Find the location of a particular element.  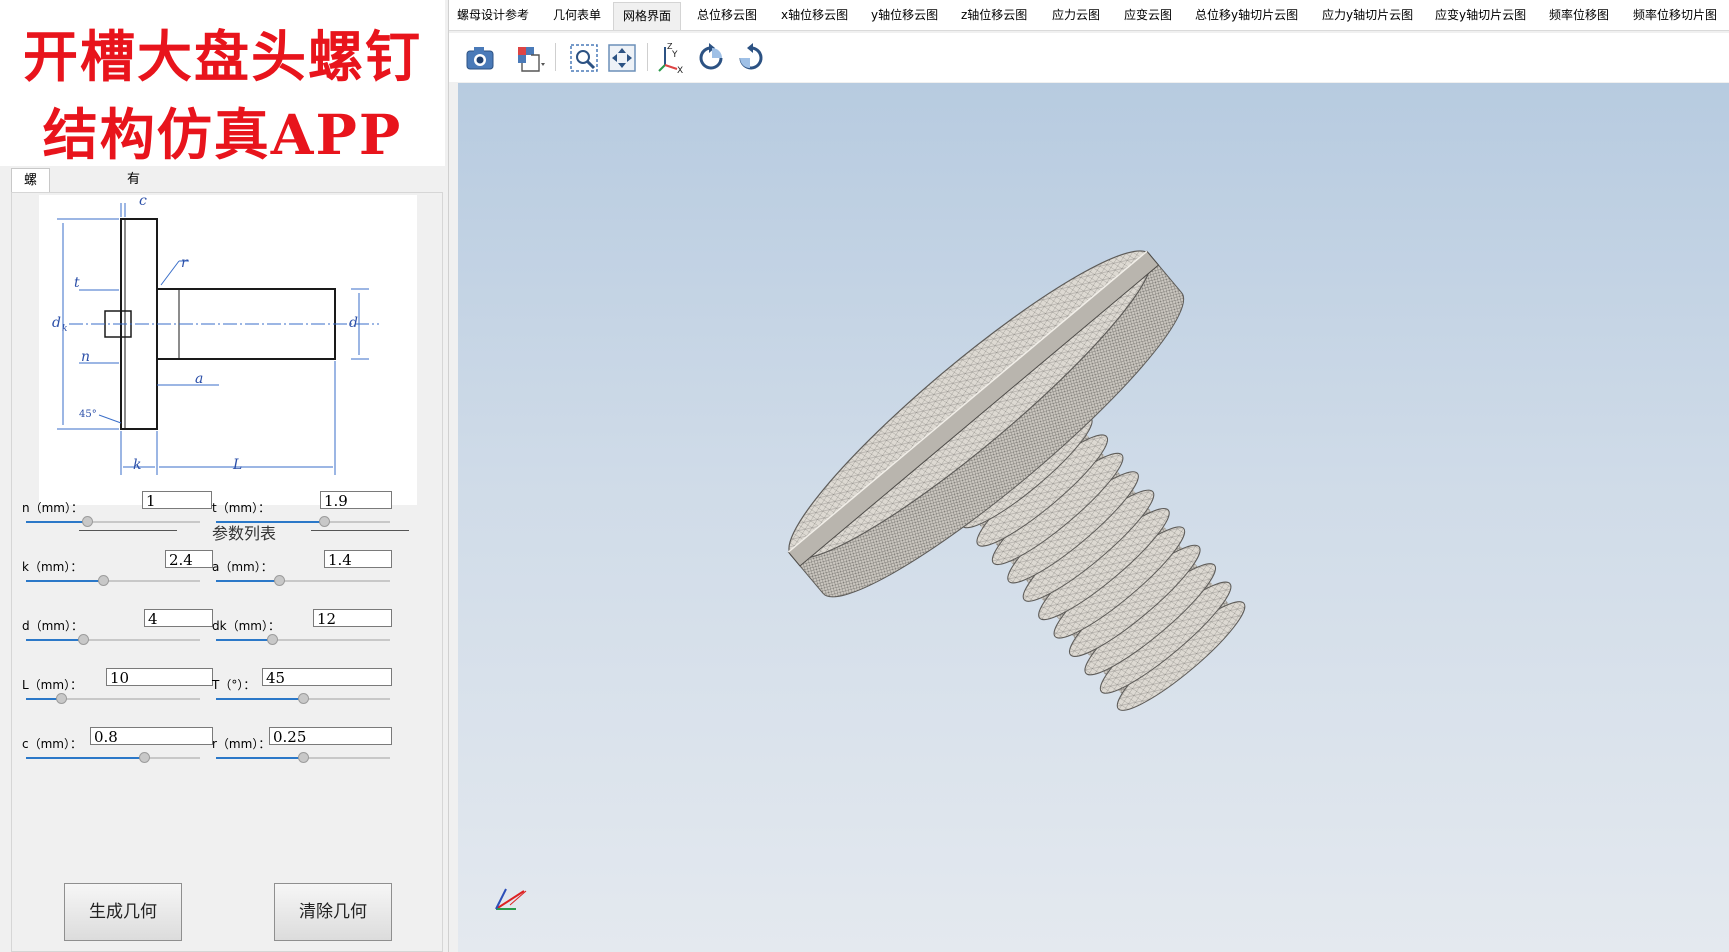

param-input: 4 is located at coordinates (178, 618).